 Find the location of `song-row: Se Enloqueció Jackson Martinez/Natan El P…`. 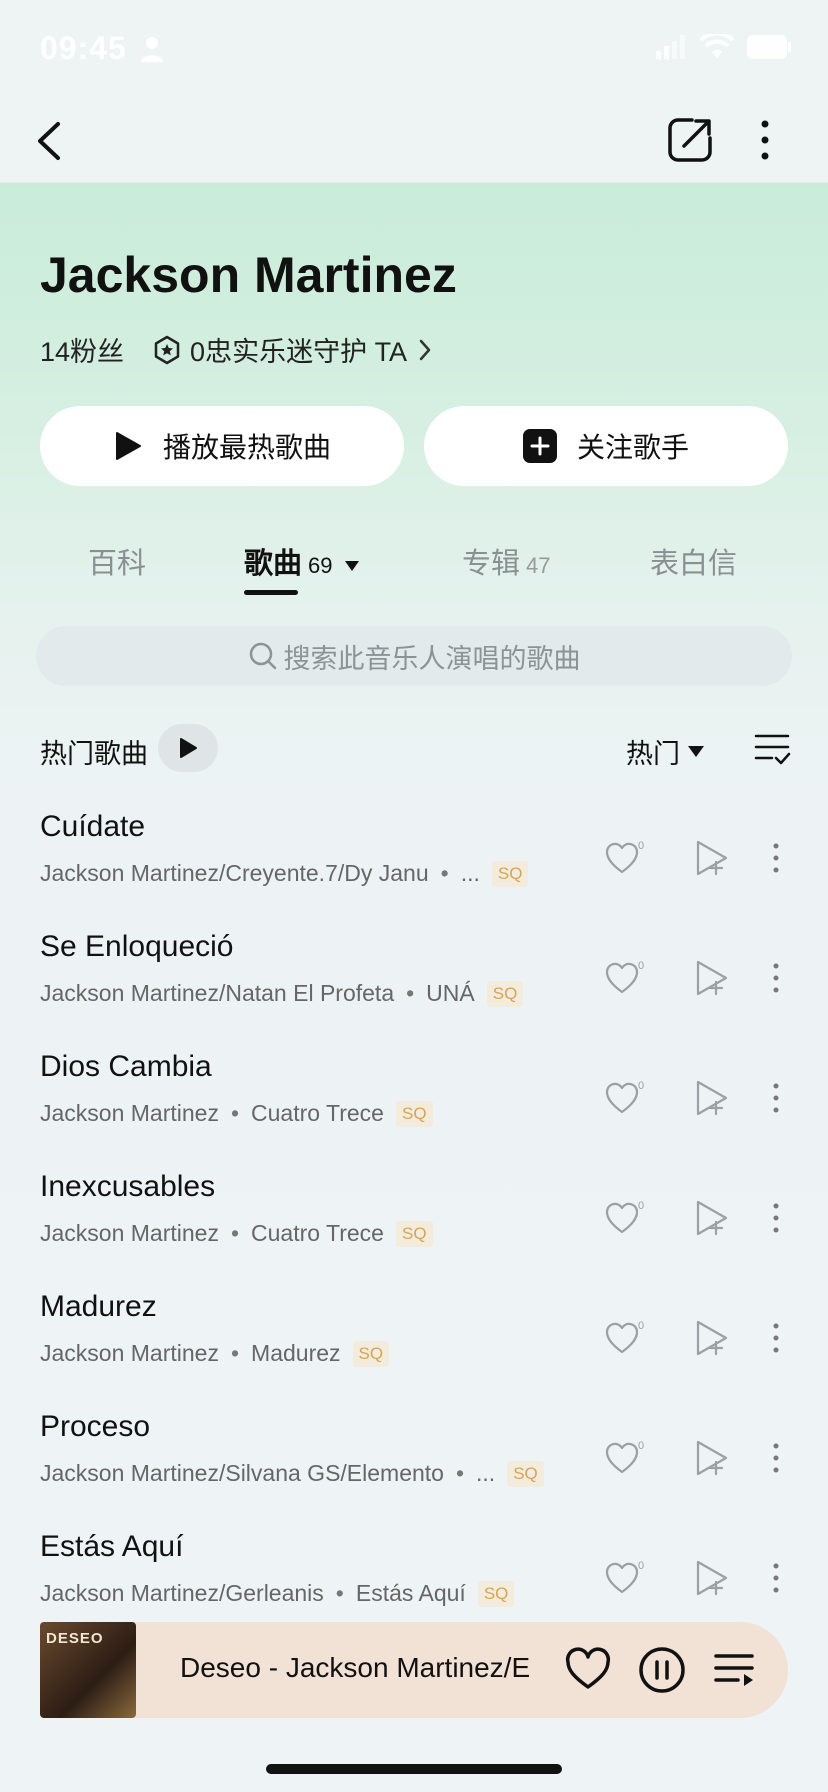

song-row: Se Enloqueció Jackson Martinez/Natan El P… is located at coordinates (414, 990).